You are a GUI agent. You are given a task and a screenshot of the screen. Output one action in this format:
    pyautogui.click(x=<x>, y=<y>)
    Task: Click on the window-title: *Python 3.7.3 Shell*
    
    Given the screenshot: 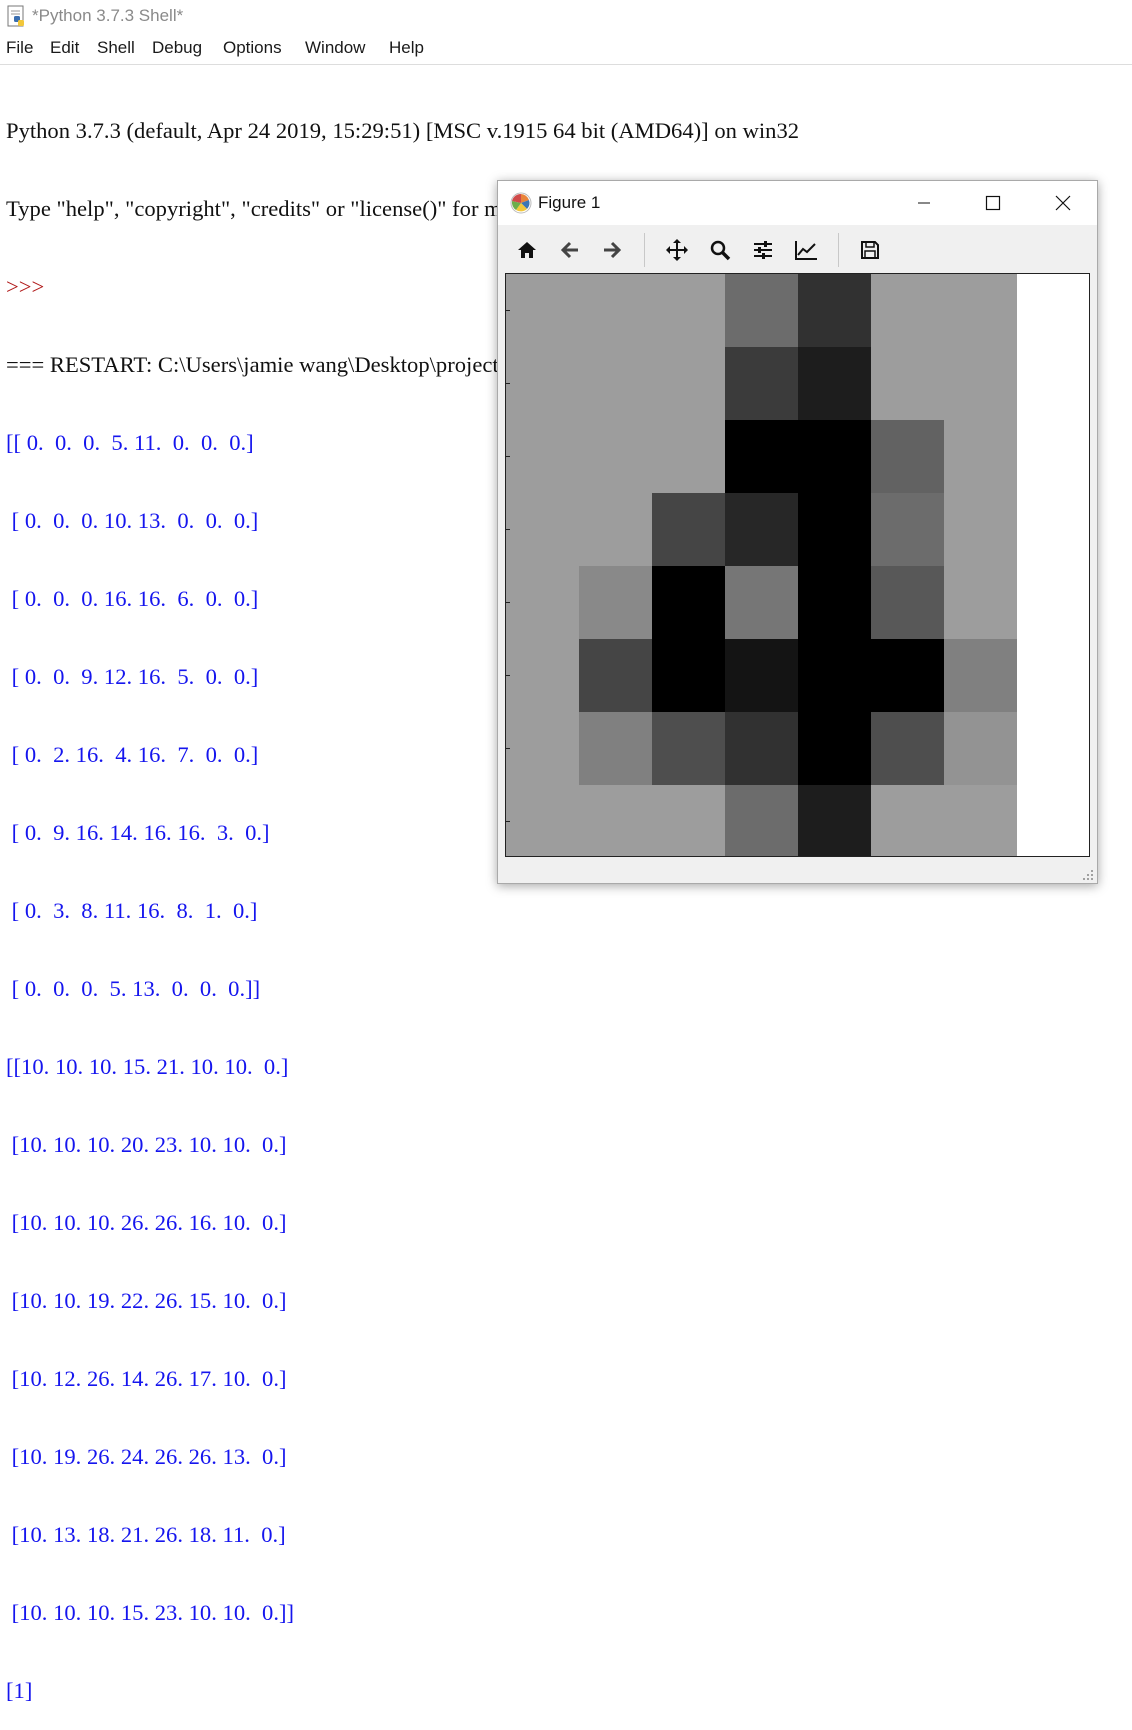 What is the action you would take?
    pyautogui.click(x=108, y=15)
    